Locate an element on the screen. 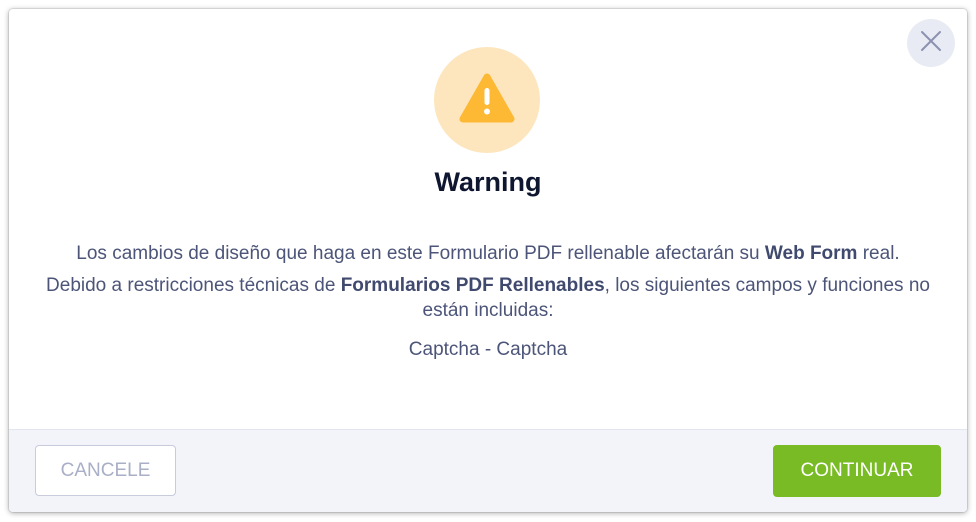  warning-icon is located at coordinates (487, 100).